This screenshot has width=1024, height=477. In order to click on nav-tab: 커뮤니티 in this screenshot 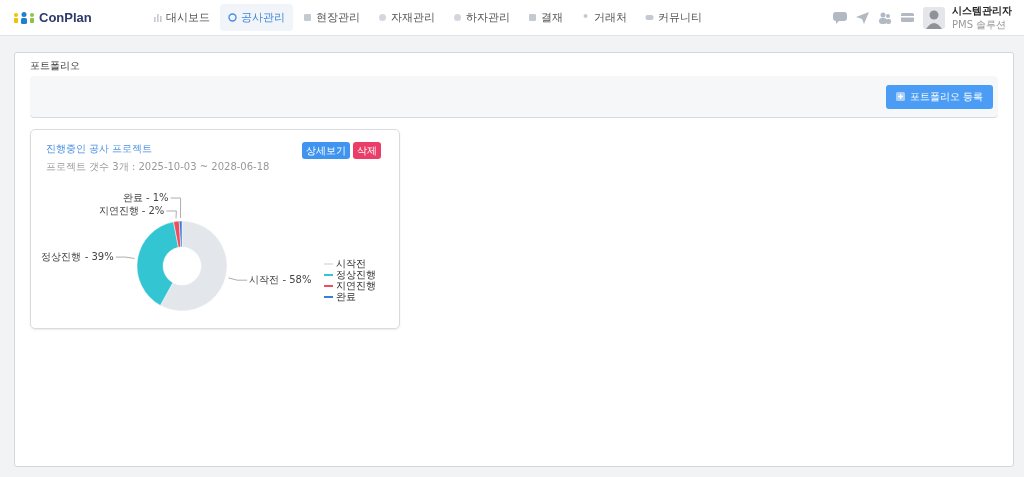, I will do `click(673, 17)`.